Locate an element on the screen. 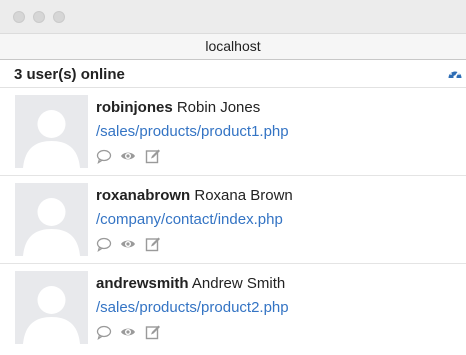  full-name: Robin Jones is located at coordinates (218, 107).